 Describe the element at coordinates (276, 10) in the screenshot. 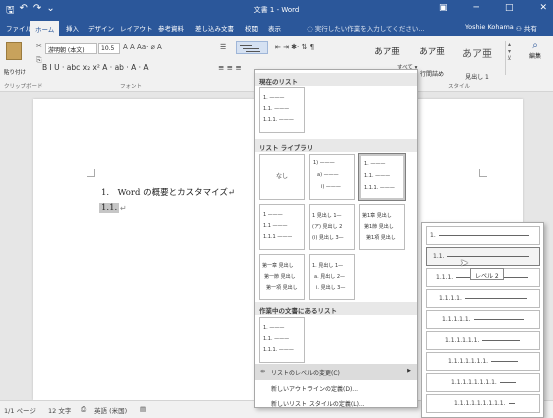

I see `title-bar: 🖫 ↶ ↷ ⌄ 文書 1 - Word ▣ ─ □ ✕` at that location.